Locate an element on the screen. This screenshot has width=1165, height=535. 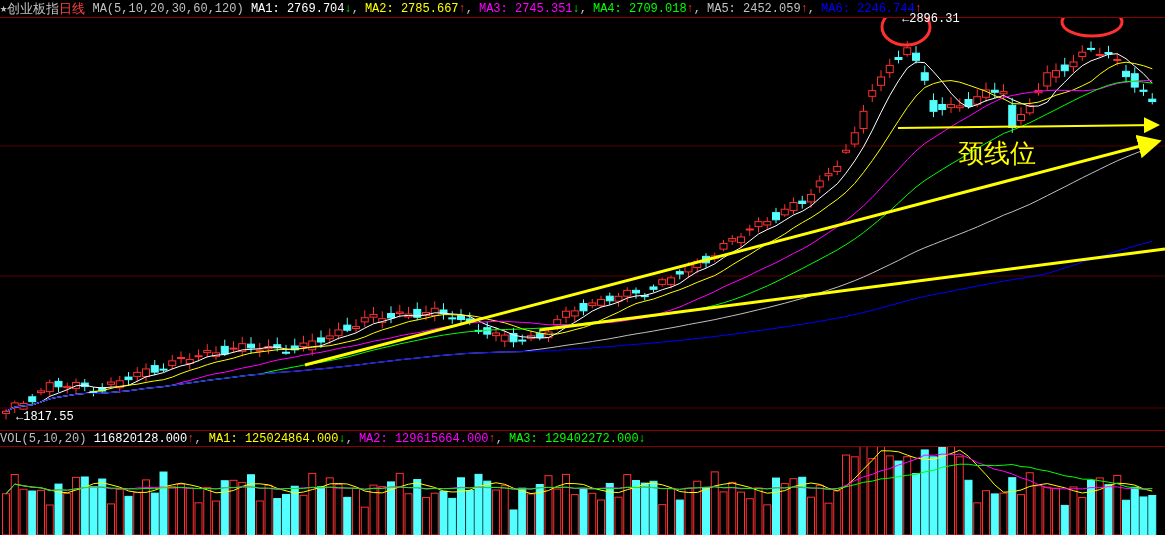
period-label: 日线 is located at coordinates (72, 9).